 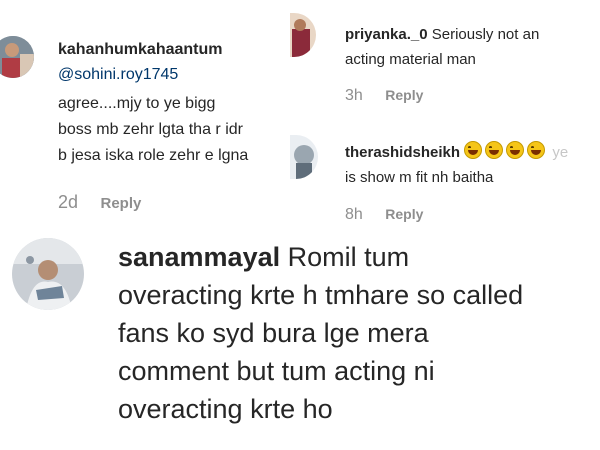 I want to click on comment-meta: 2d Reply, so click(x=99, y=202).